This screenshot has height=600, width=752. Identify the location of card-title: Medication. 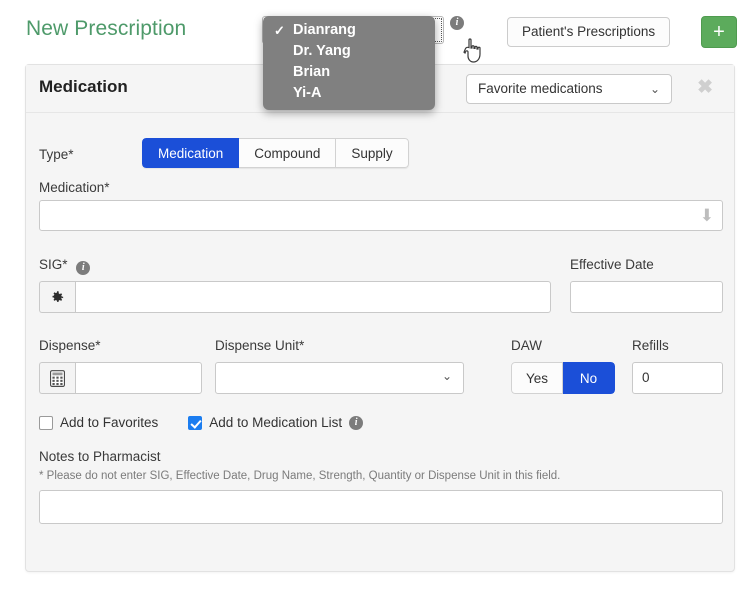
(83, 86).